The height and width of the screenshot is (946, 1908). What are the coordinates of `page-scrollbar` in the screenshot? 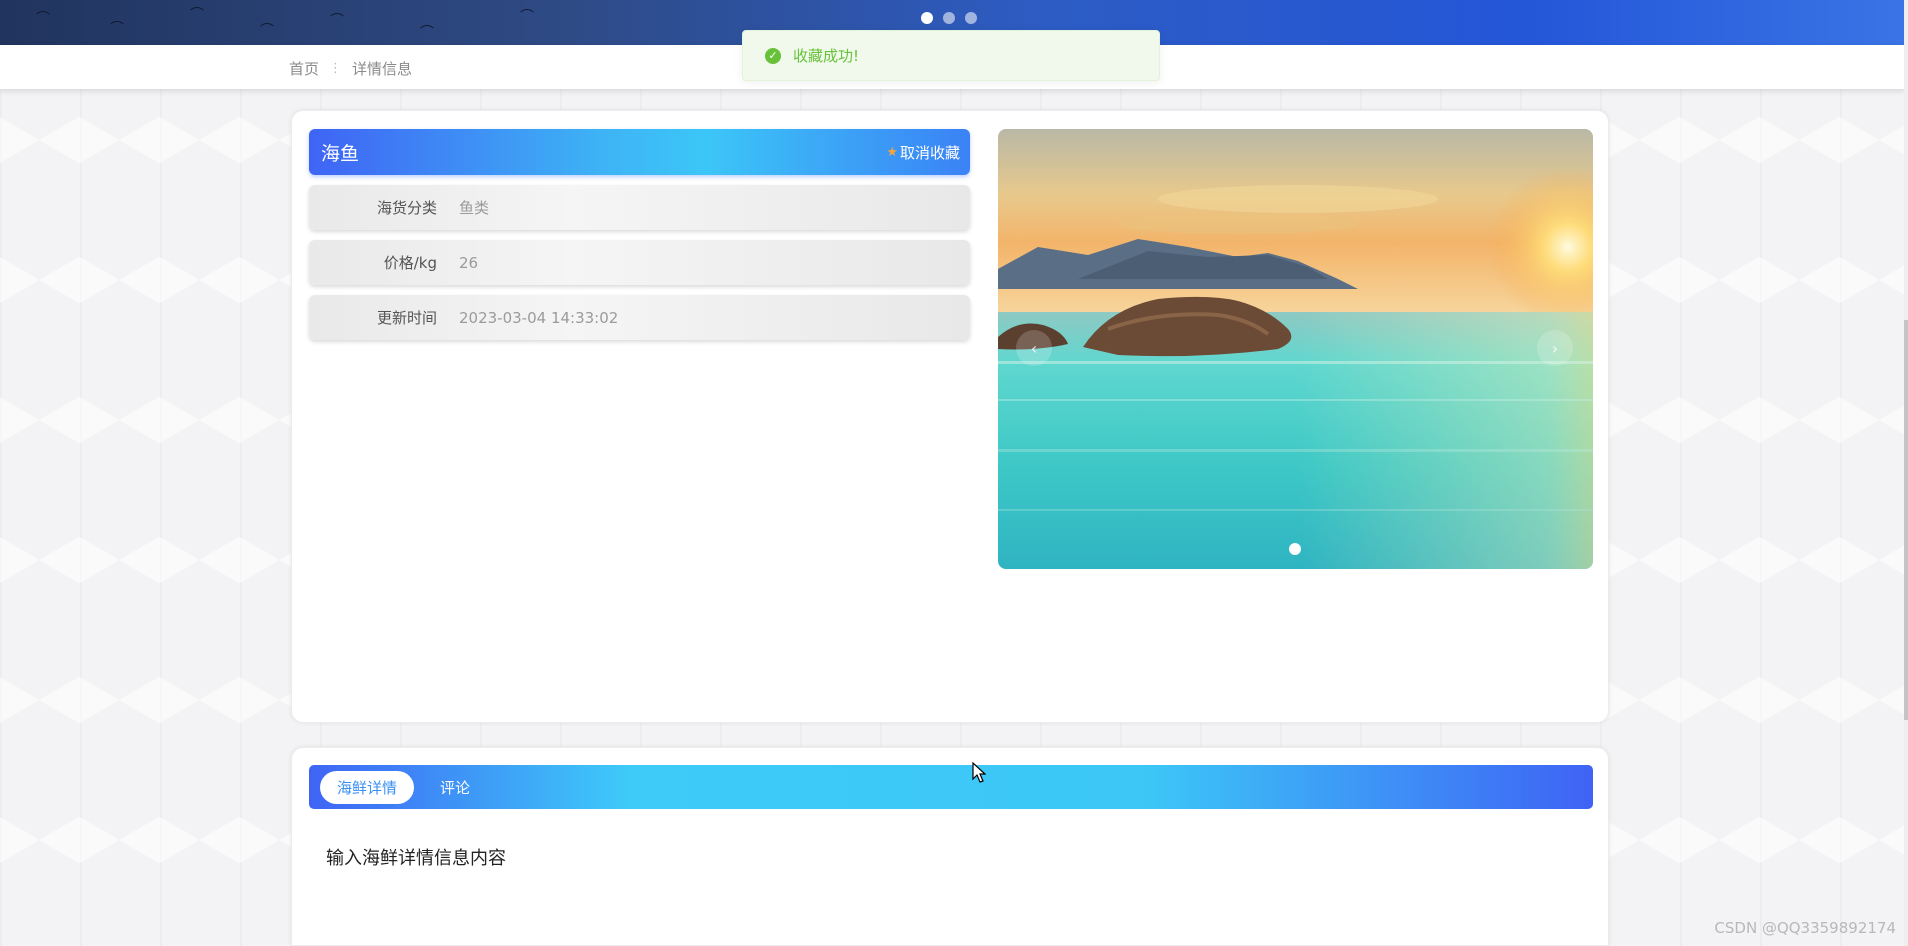 It's located at (1906, 473).